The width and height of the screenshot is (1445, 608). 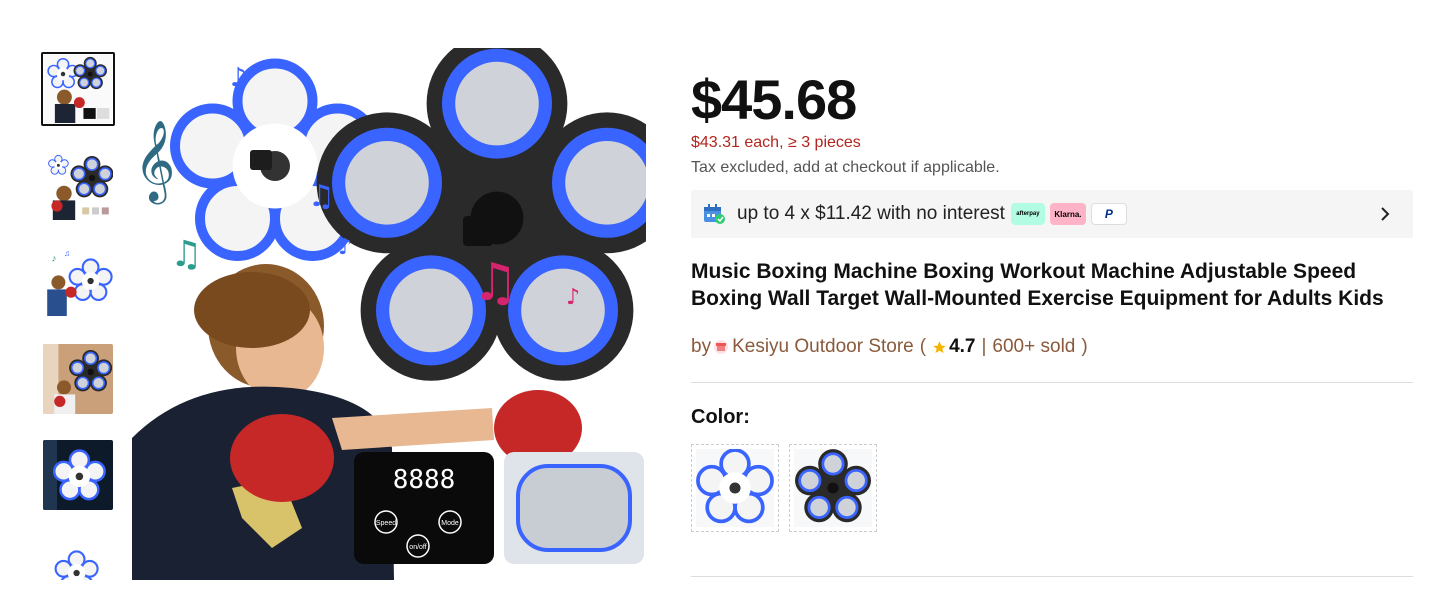 What do you see at coordinates (823, 347) in the screenshot?
I see `store-name-link: Kesiyu Outdoor Store` at bounding box center [823, 347].